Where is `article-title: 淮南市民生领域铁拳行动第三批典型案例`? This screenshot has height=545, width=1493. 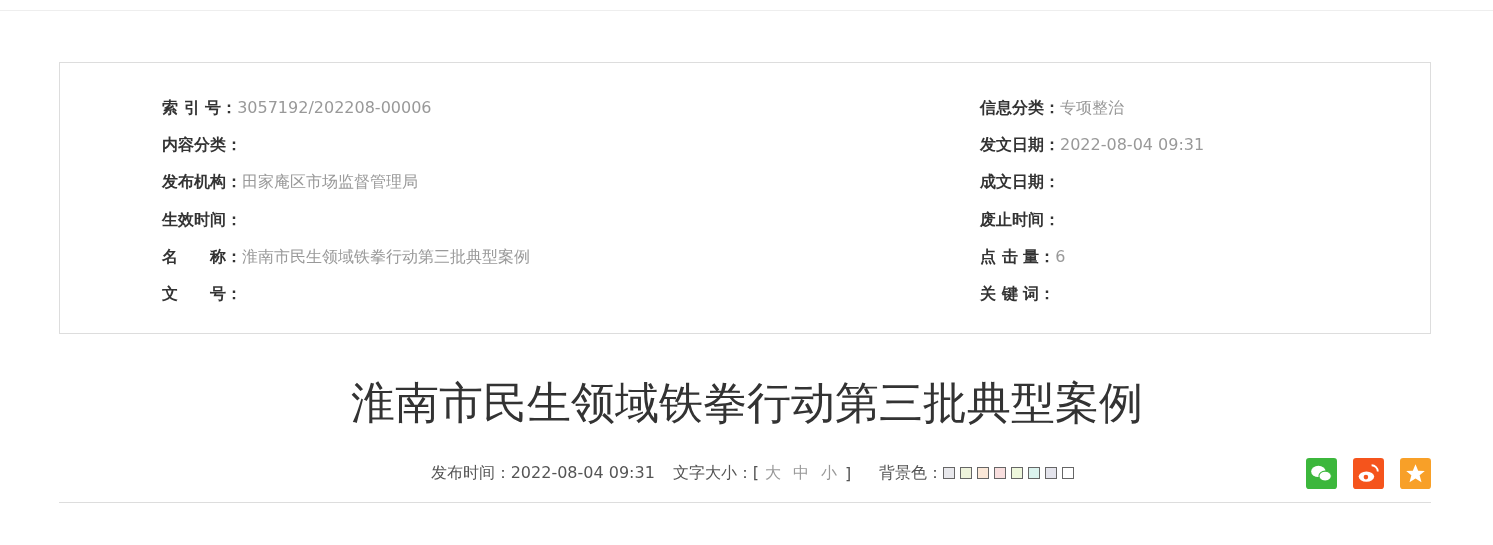
article-title: 淮南市民生领域铁拳行动第三批典型案例 is located at coordinates (746, 403).